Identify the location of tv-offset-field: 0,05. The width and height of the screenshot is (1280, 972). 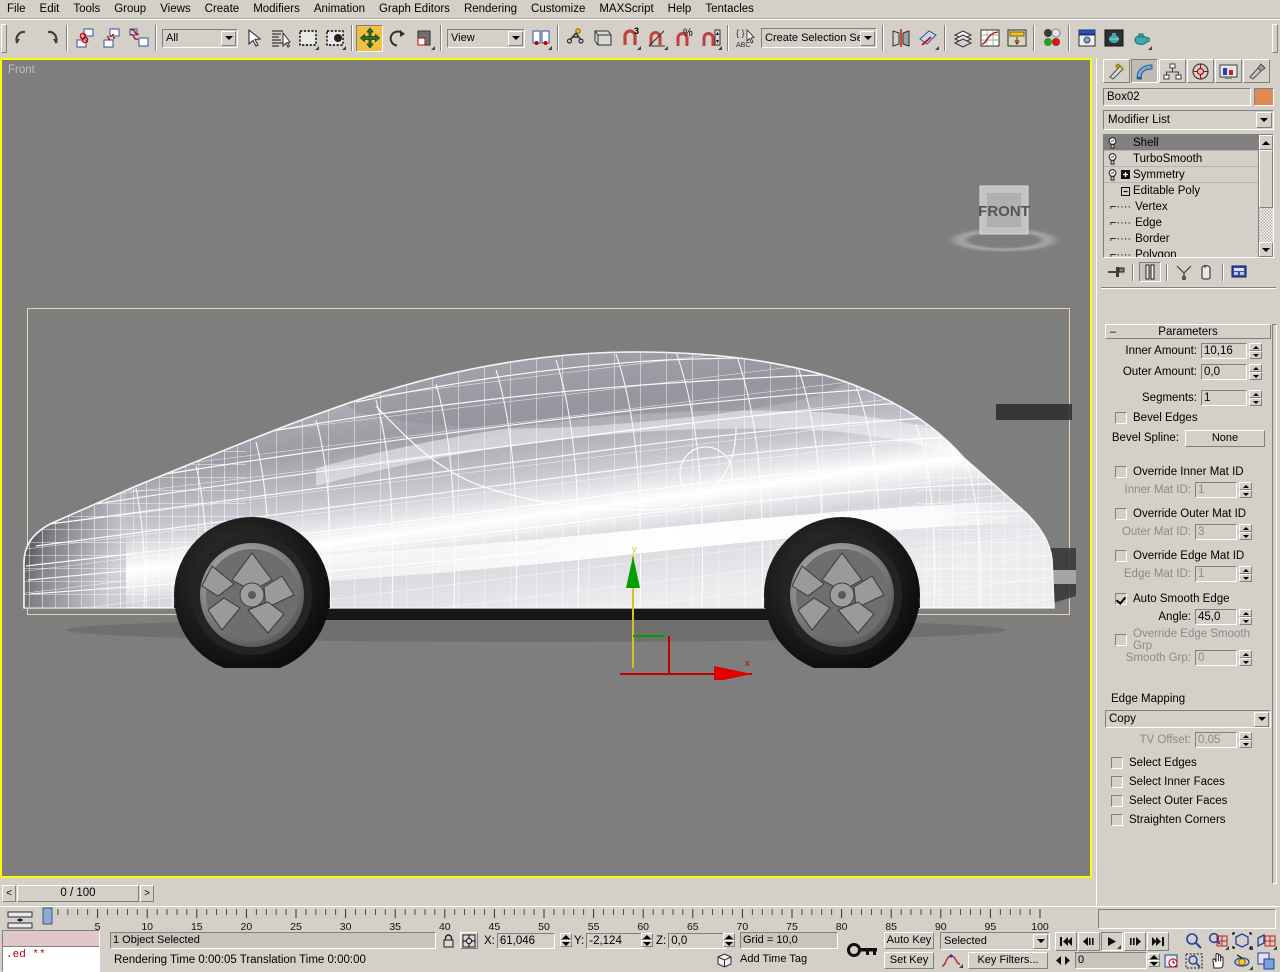
(1216, 740).